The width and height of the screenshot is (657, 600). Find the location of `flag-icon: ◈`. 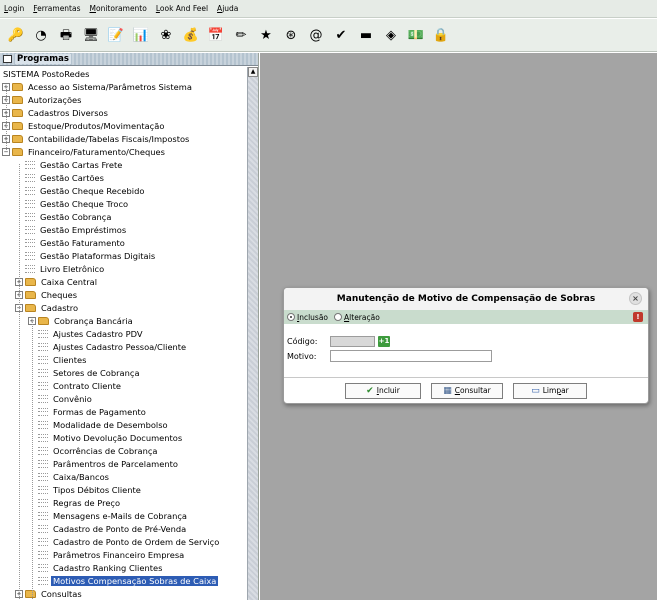

flag-icon: ◈ is located at coordinates (391, 35).